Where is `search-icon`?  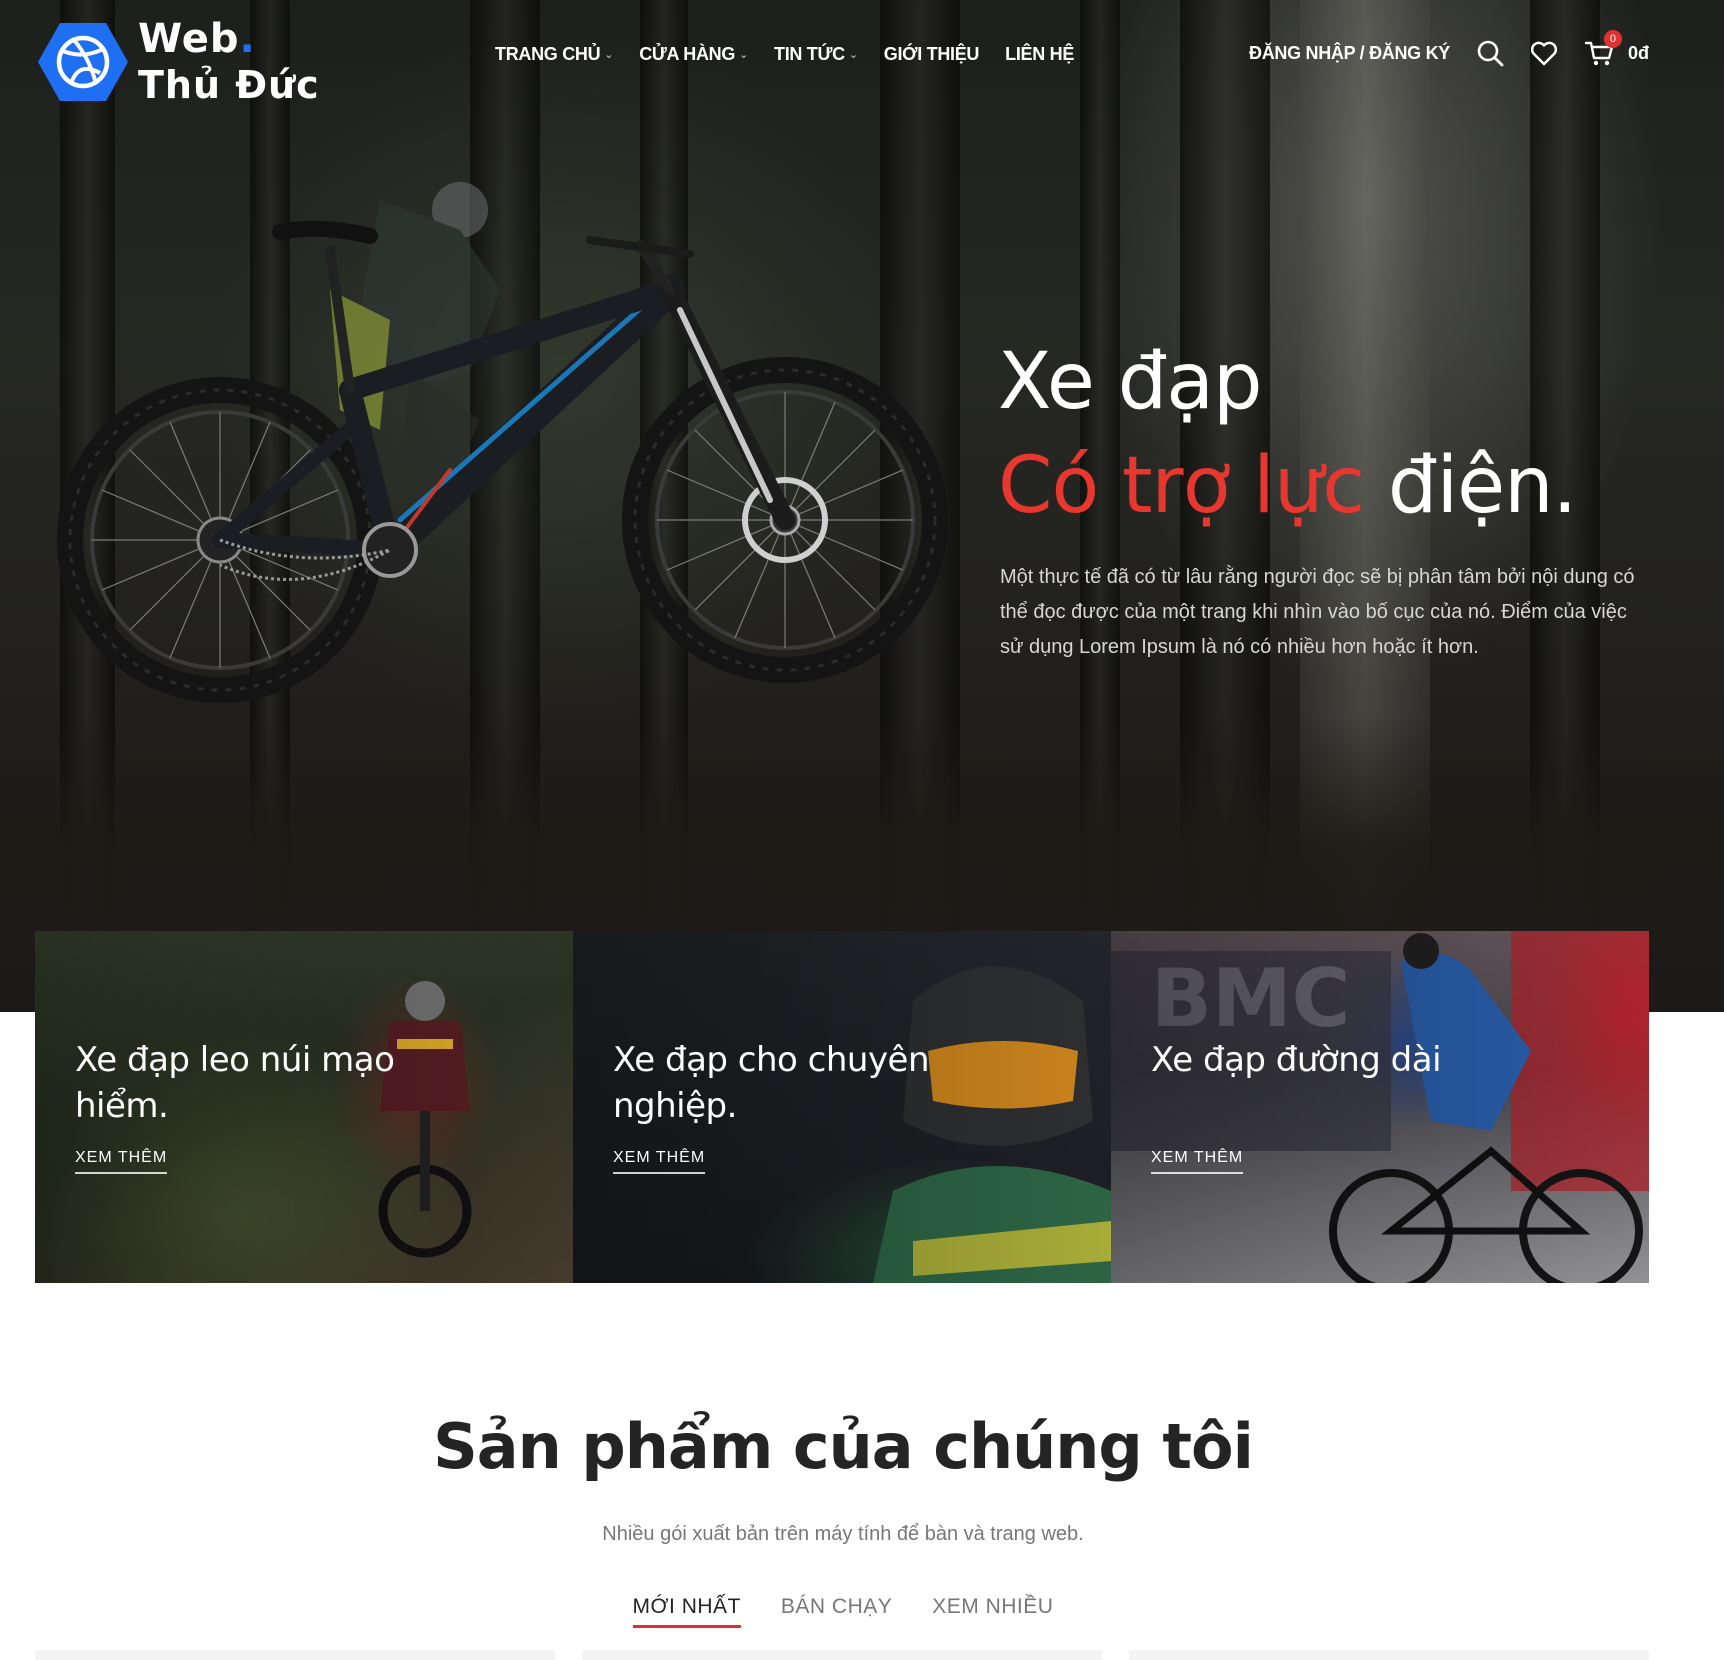
search-icon is located at coordinates (1490, 53).